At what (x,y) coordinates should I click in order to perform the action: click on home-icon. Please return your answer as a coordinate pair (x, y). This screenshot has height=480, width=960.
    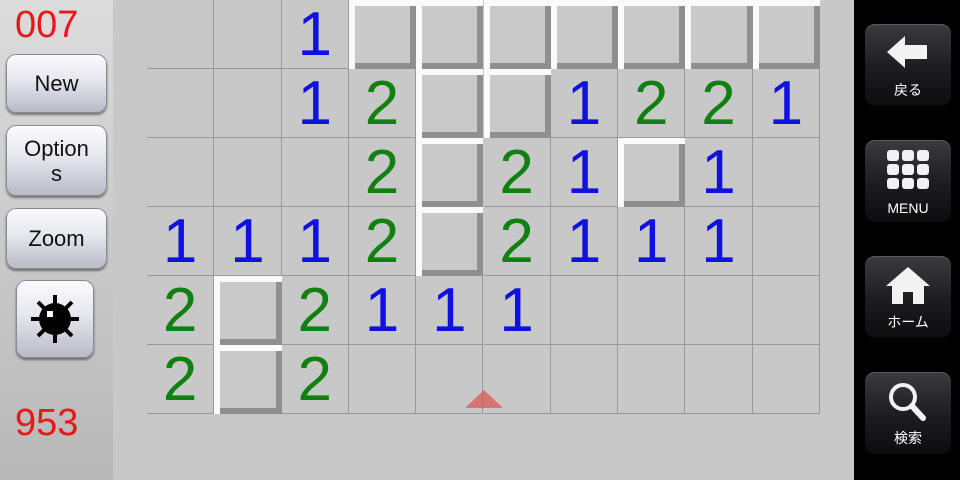
    Looking at the image, I should click on (908, 285).